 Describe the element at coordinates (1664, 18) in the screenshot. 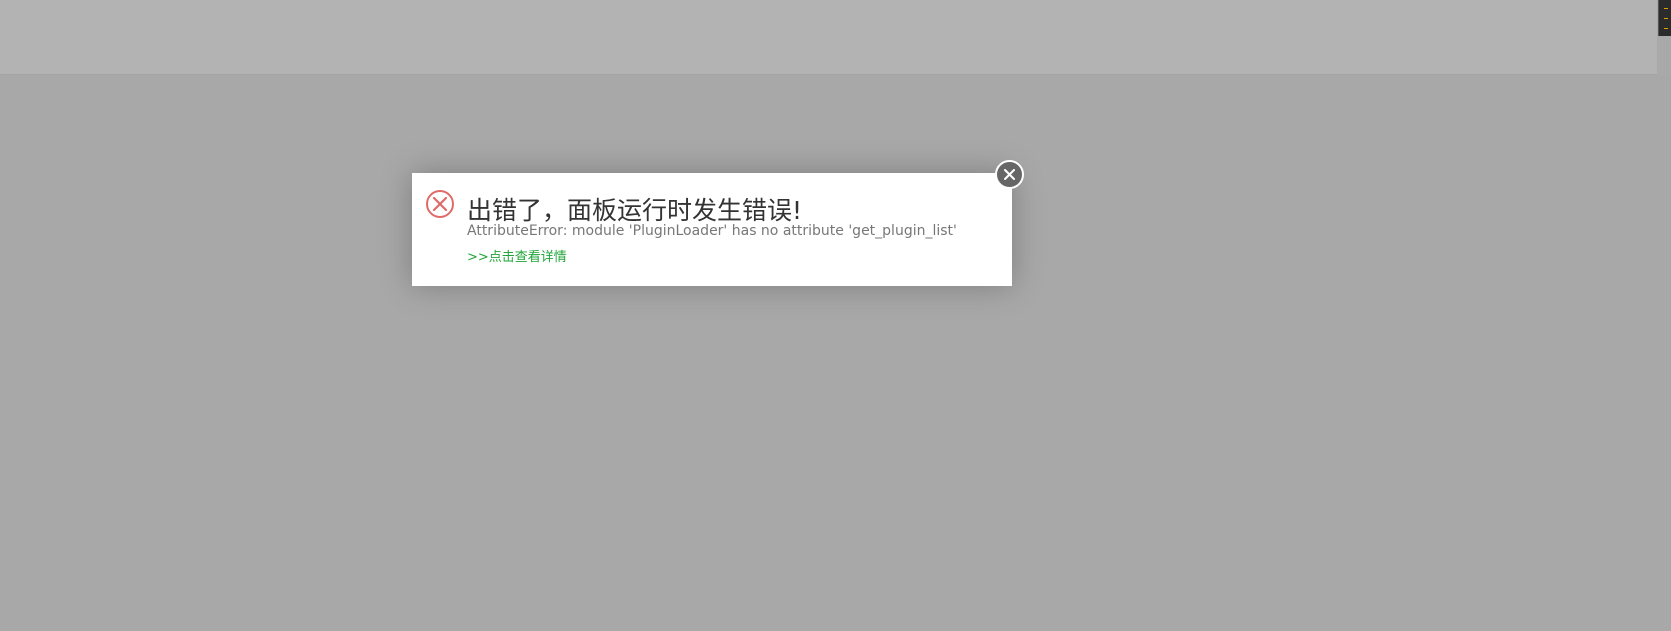

I see `edge-widget` at that location.